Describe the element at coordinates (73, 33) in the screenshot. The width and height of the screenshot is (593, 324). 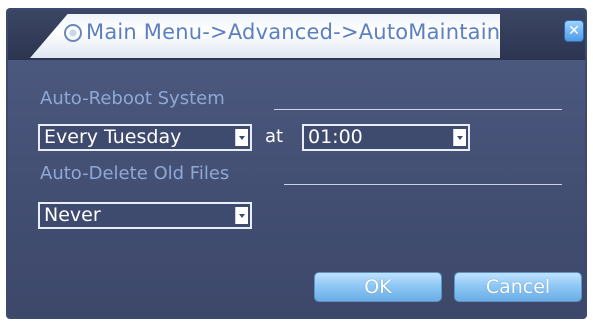
I see `menu-circle-icon` at that location.